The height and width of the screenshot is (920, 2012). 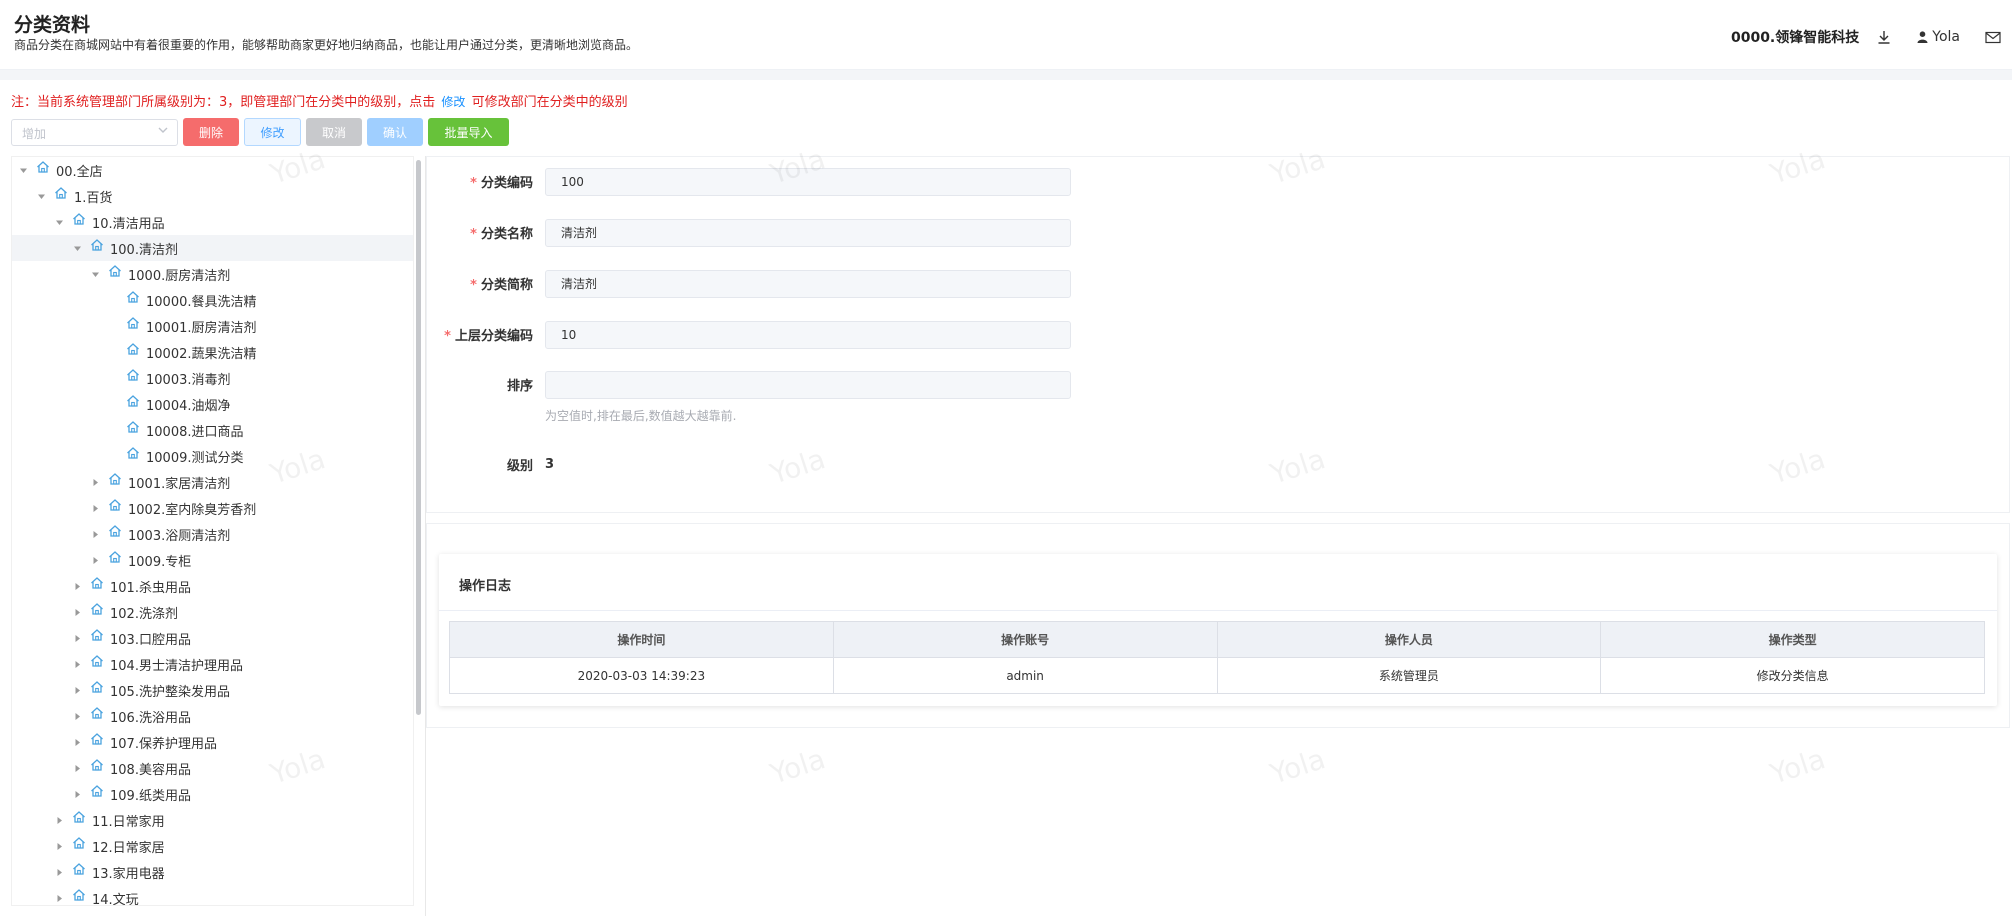 I want to click on tree-node: 1.百货, so click(x=212, y=196).